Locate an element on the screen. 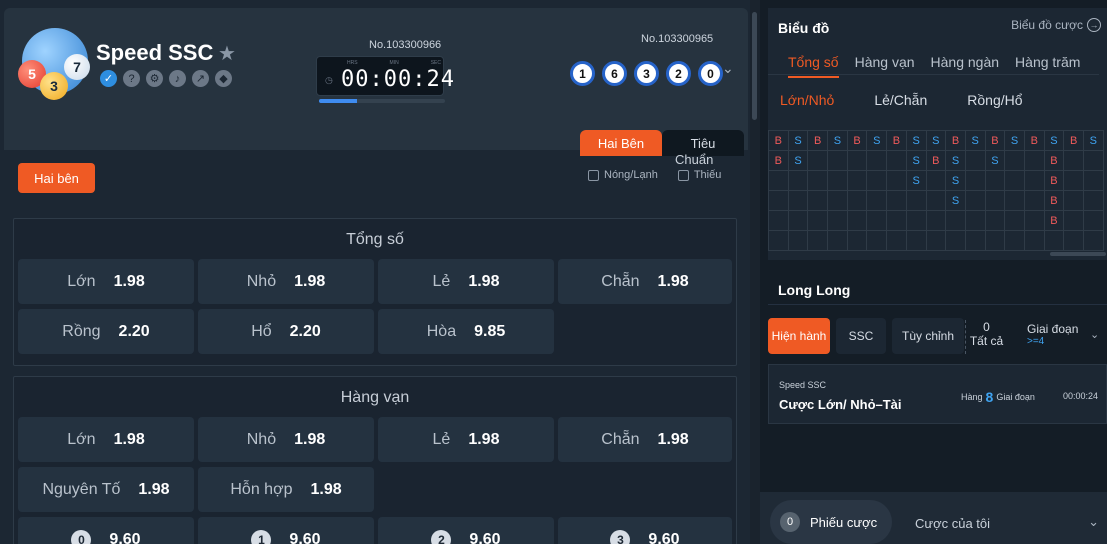 The image size is (1107, 544). all-label: Tất cả is located at coordinates (986, 341).